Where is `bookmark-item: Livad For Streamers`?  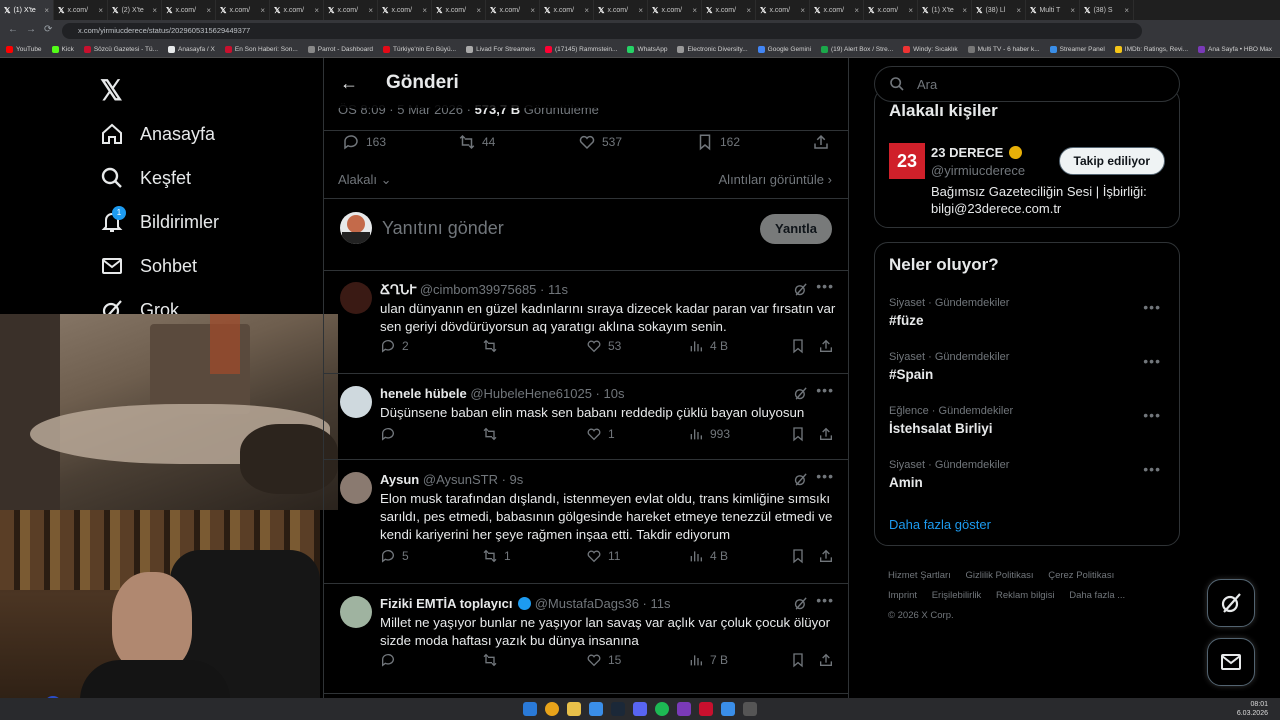
bookmark-item: Livad For Streamers is located at coordinates (500, 49).